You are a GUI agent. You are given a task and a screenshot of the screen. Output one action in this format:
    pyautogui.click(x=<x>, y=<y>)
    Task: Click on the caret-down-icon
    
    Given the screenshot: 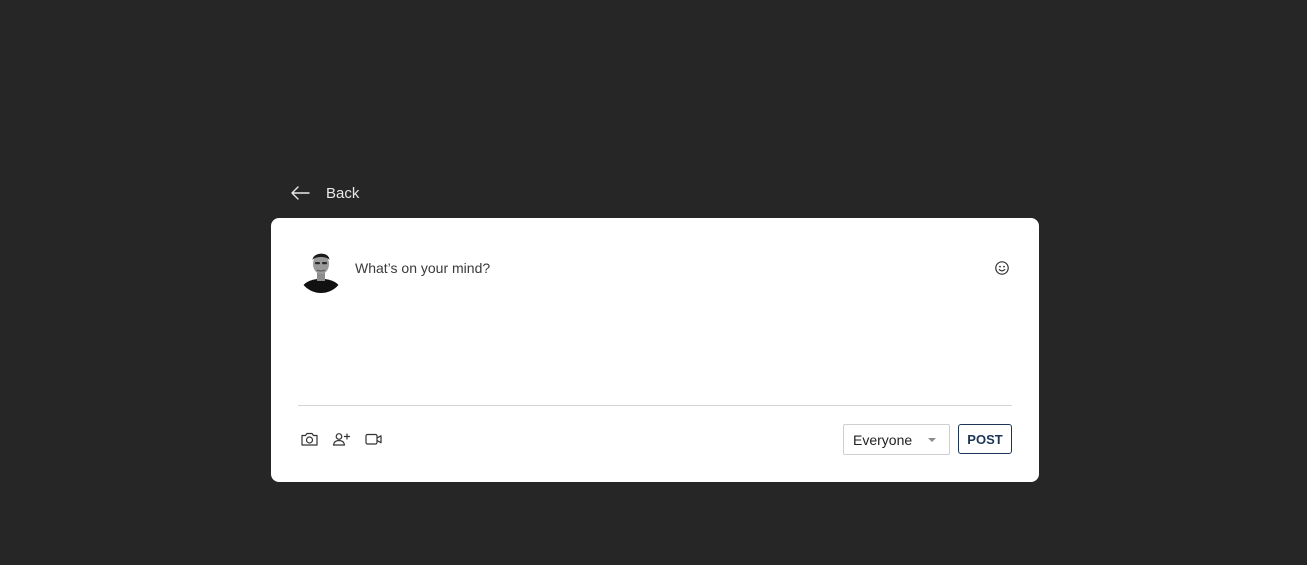 What is the action you would take?
    pyautogui.click(x=932, y=440)
    